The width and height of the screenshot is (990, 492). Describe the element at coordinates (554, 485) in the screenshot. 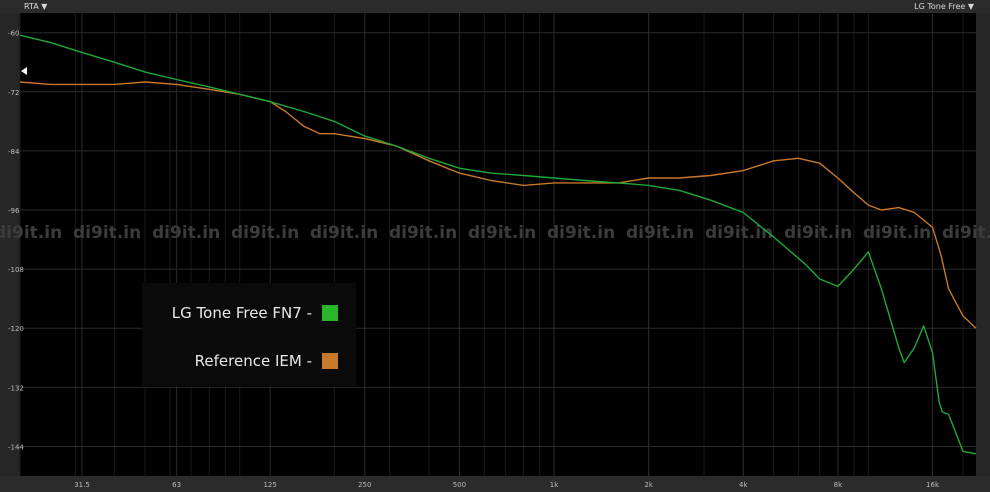

I see `x-tick-label: 1k` at that location.